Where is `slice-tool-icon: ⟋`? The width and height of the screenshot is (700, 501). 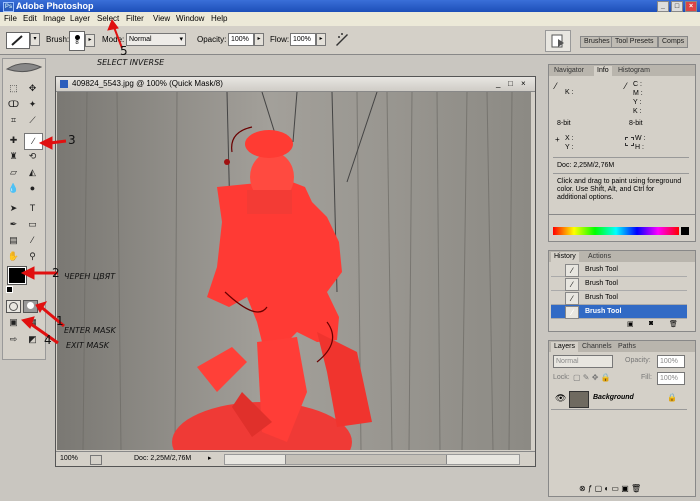 slice-tool-icon: ⟋ is located at coordinates (32, 120).